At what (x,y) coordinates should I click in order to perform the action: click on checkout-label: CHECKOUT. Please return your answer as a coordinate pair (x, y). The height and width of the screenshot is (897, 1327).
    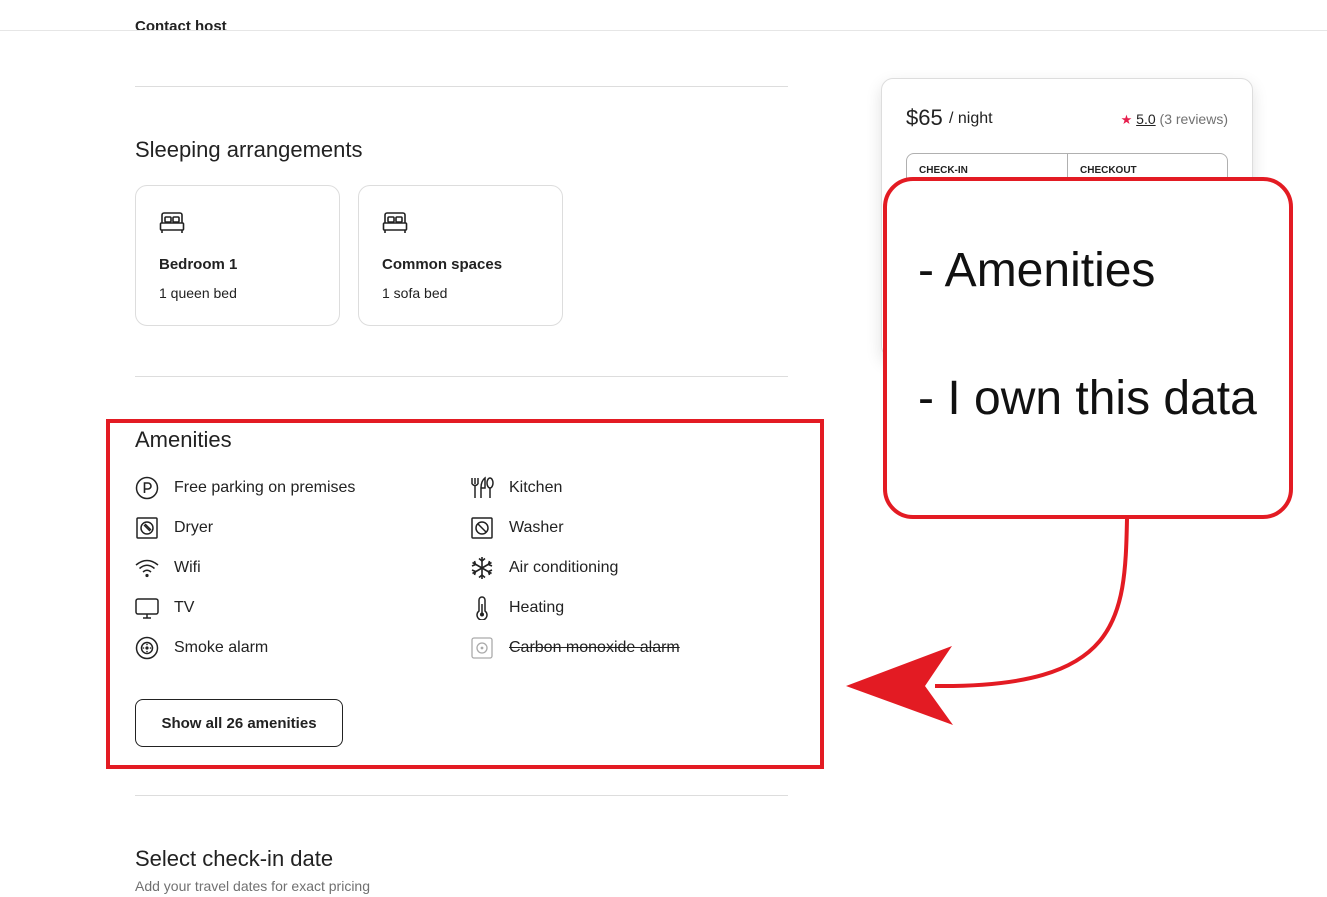
    Looking at the image, I should click on (1108, 170).